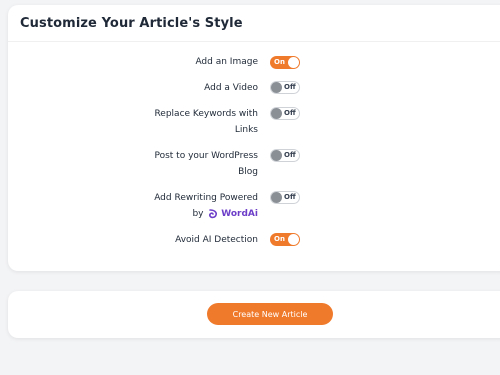 The image size is (500, 375). I want to click on toggle-replace-keywords: Off, so click(285, 113).